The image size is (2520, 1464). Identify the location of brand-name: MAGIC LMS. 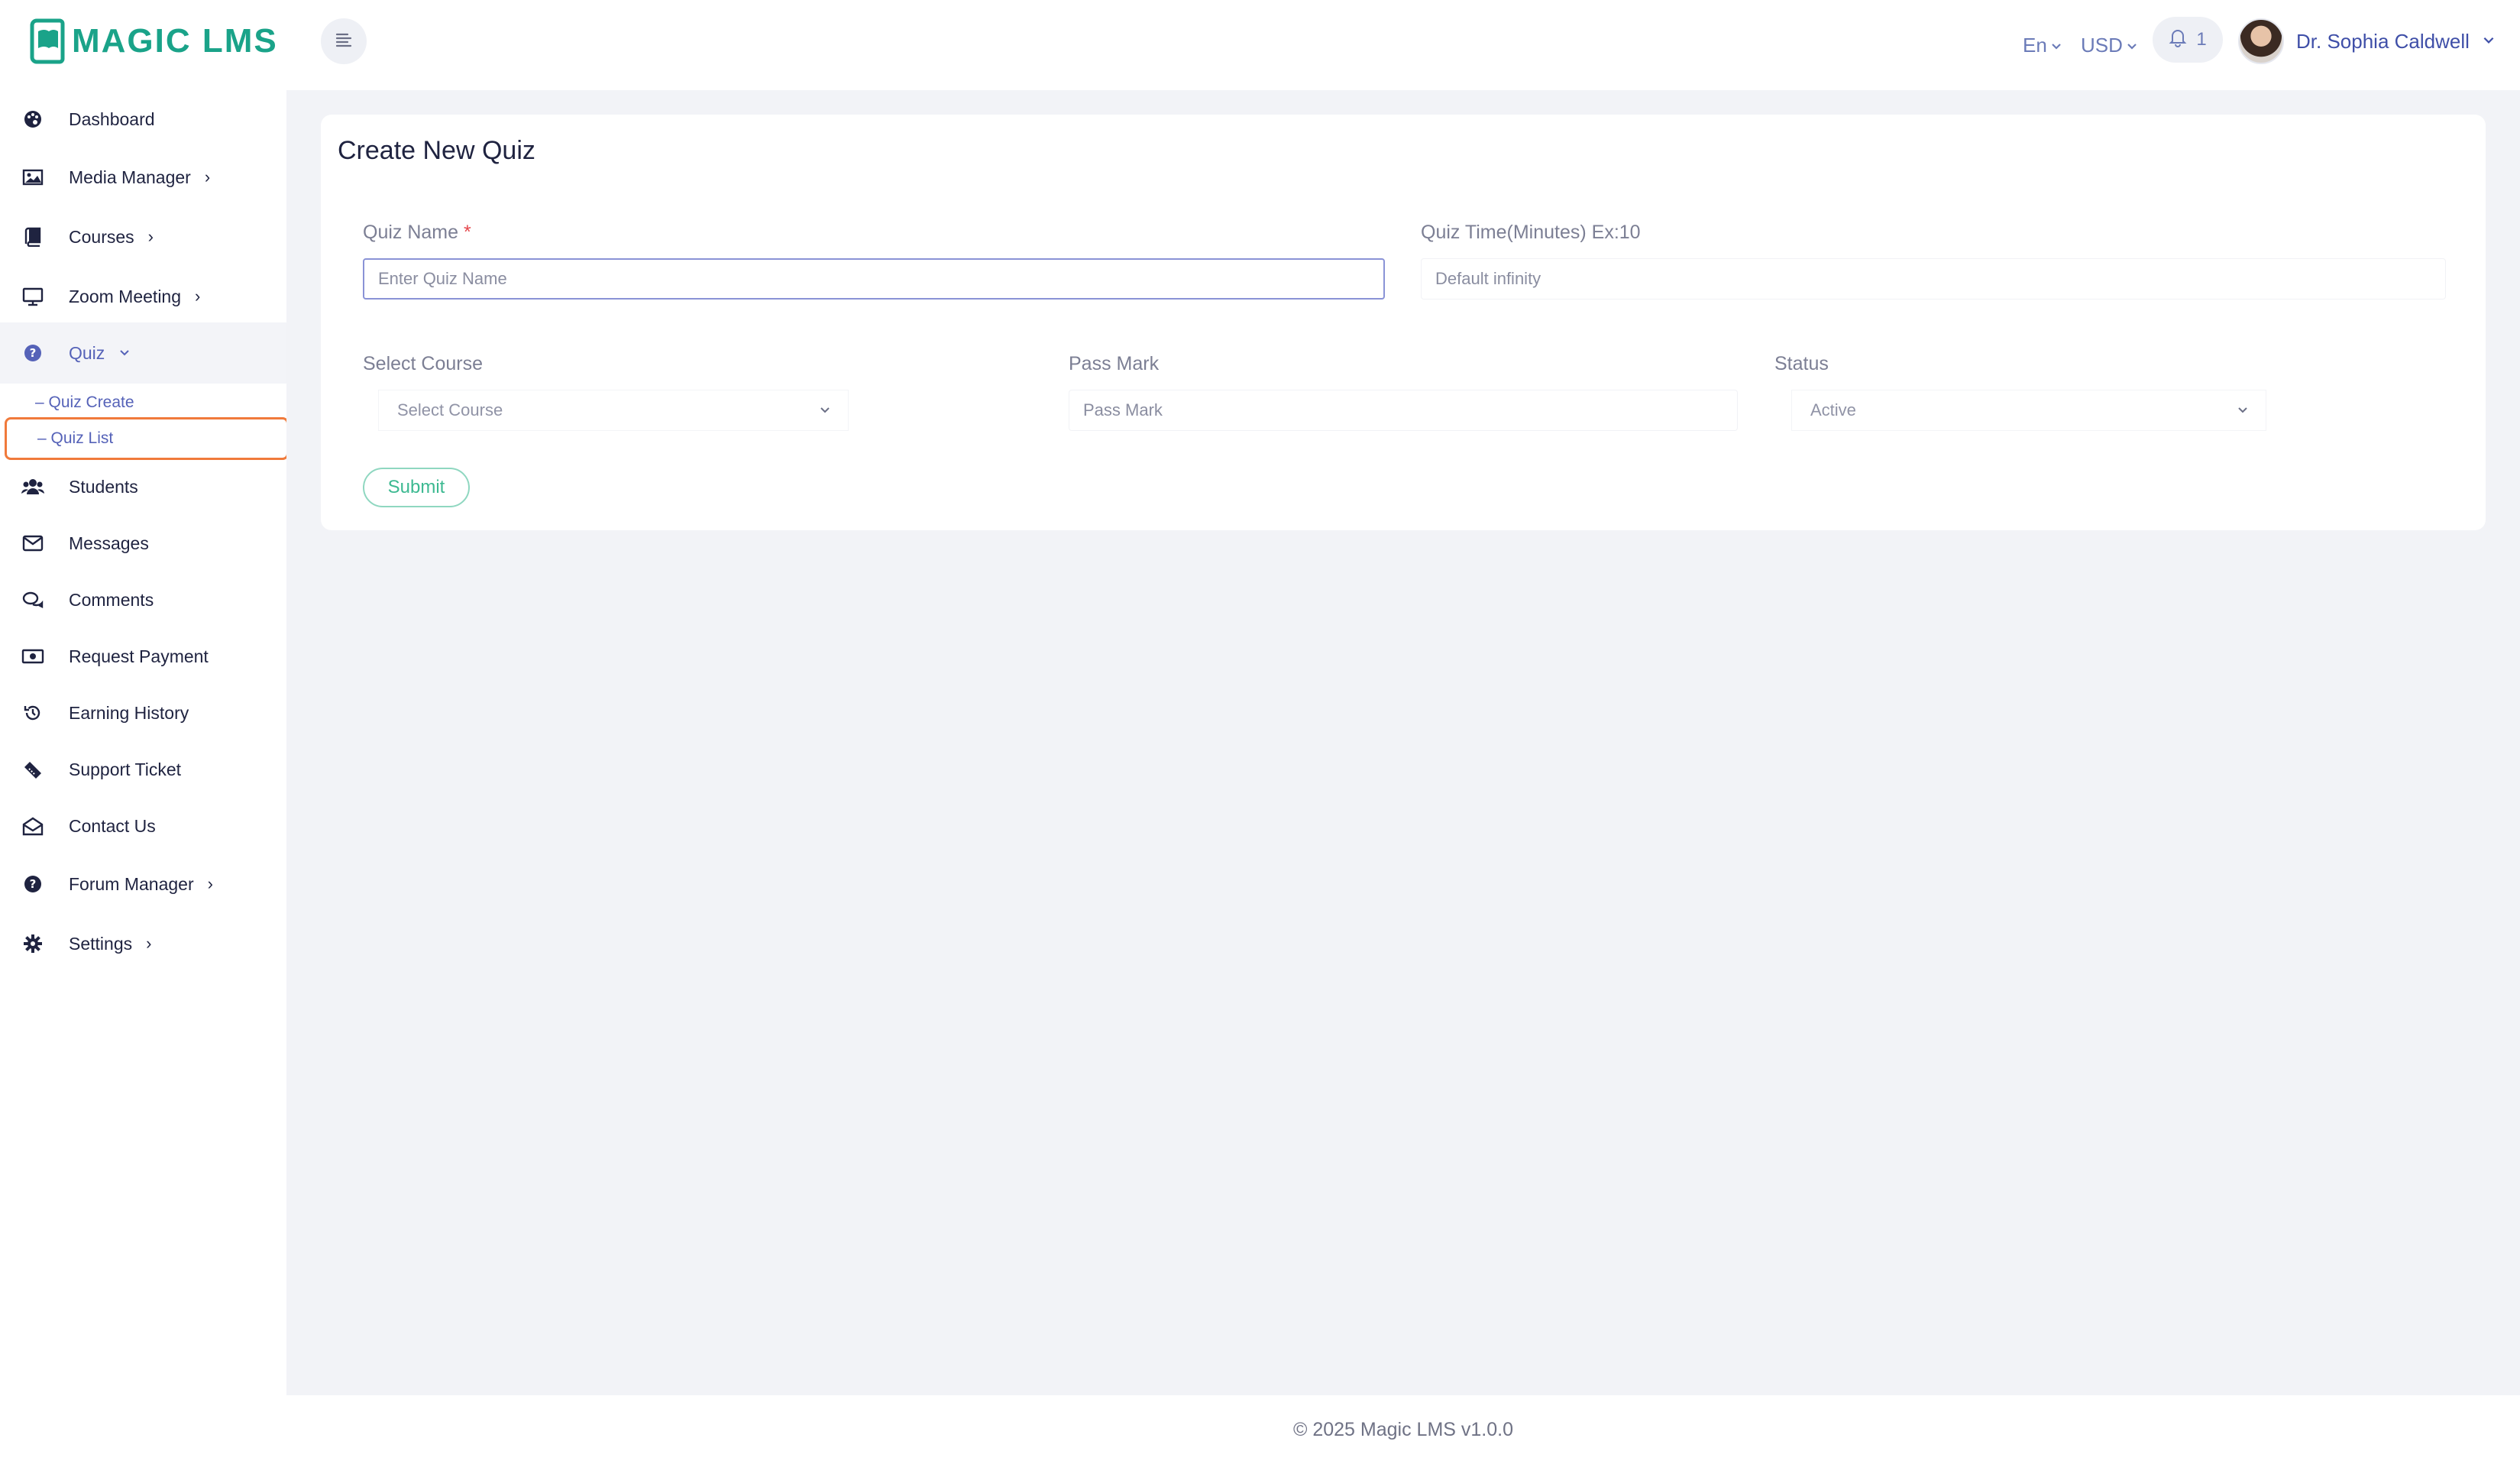
(175, 41).